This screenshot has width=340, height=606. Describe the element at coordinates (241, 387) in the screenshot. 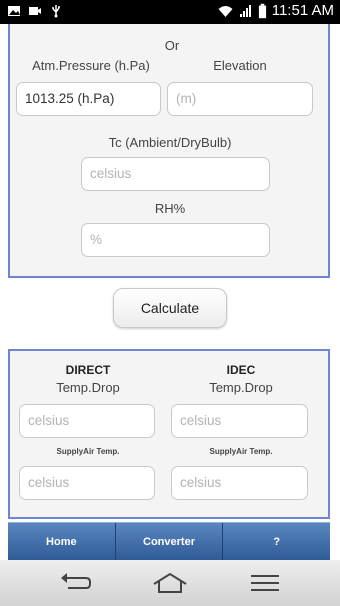

I see `idec-subtitle: Temp.Drop` at that location.